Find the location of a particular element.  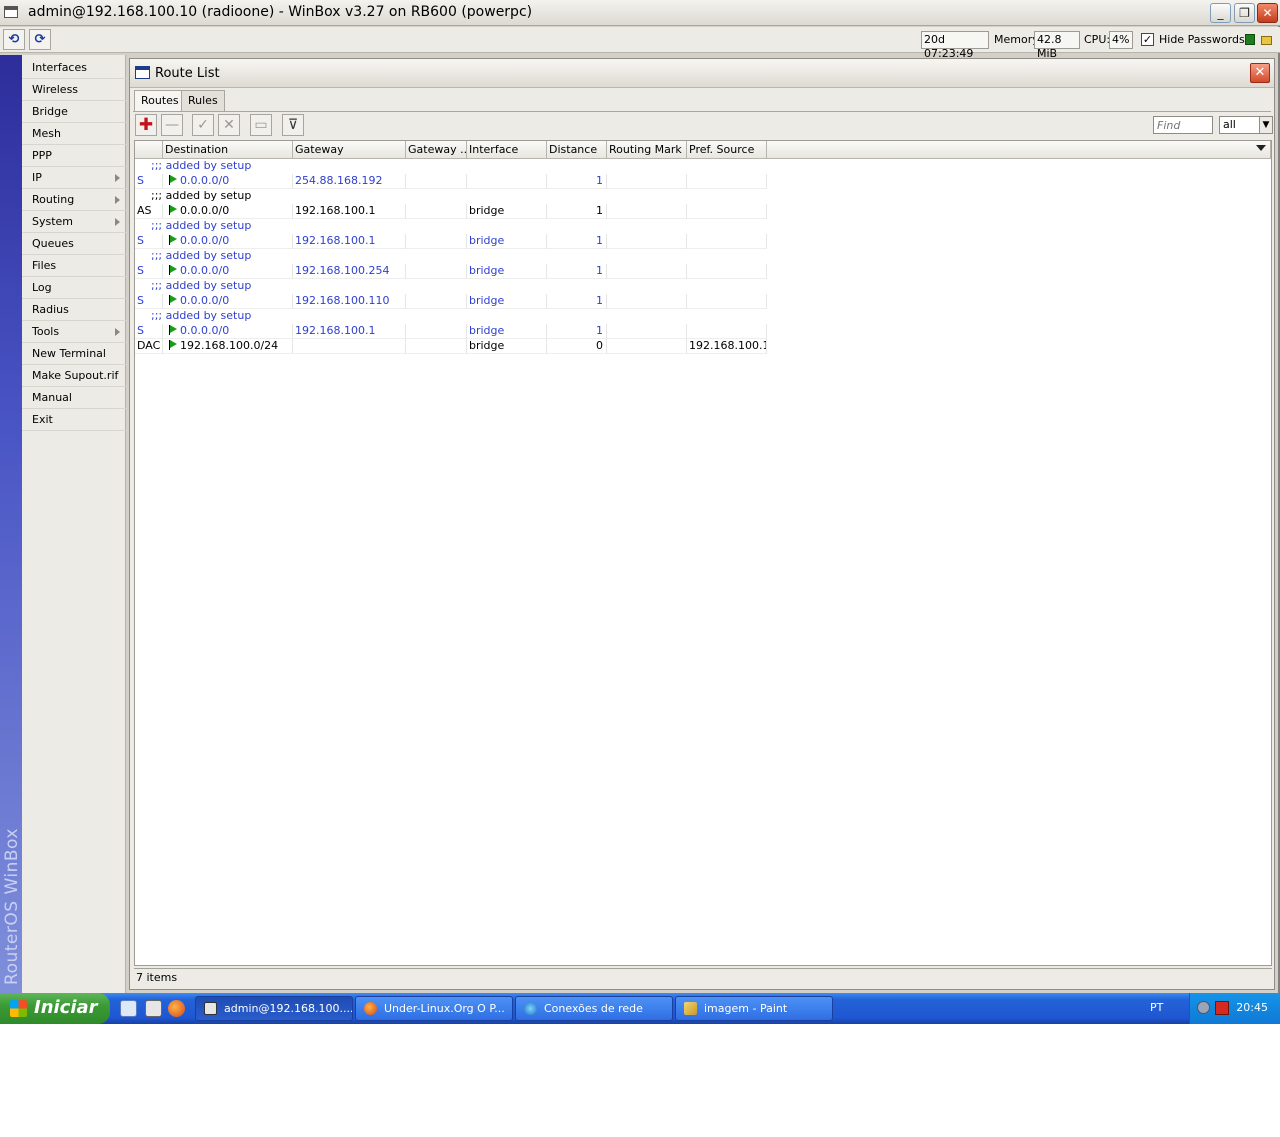

column-header-gateway: Gateway is located at coordinates (349, 150).